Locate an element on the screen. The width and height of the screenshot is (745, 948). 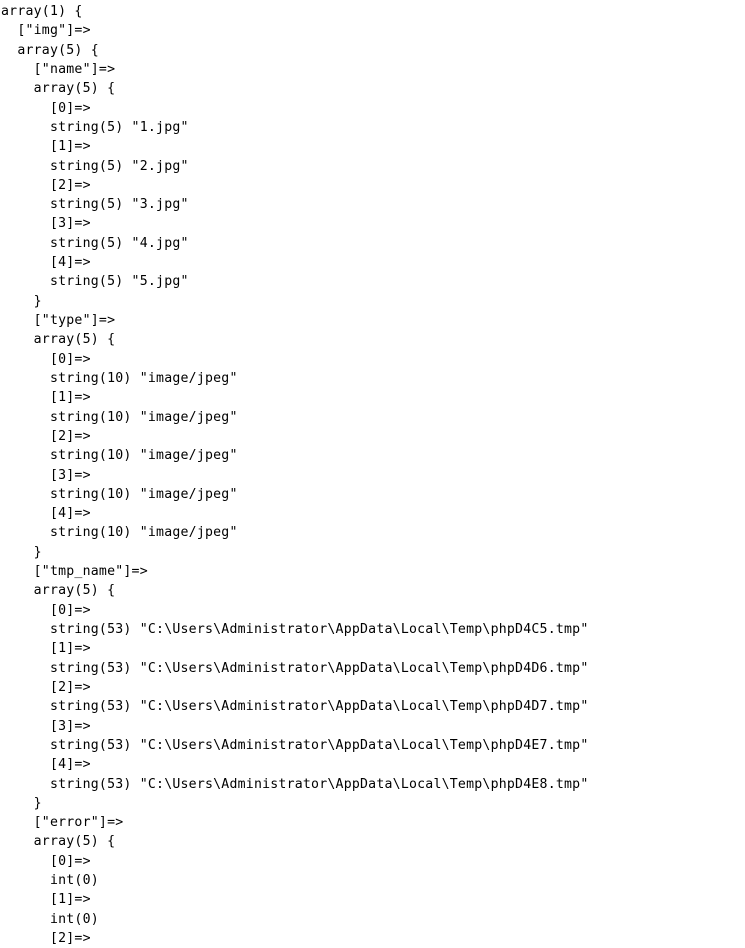
dump-line: ["img"]=> is located at coordinates (46, 31).